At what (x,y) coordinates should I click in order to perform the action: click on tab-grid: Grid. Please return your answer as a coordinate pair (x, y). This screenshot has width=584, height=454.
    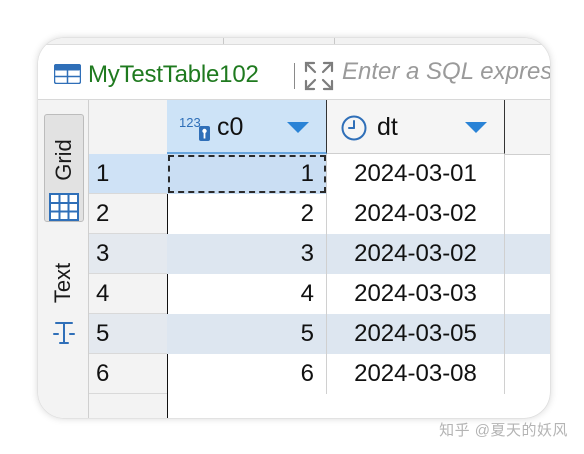
    Looking at the image, I should click on (64, 168).